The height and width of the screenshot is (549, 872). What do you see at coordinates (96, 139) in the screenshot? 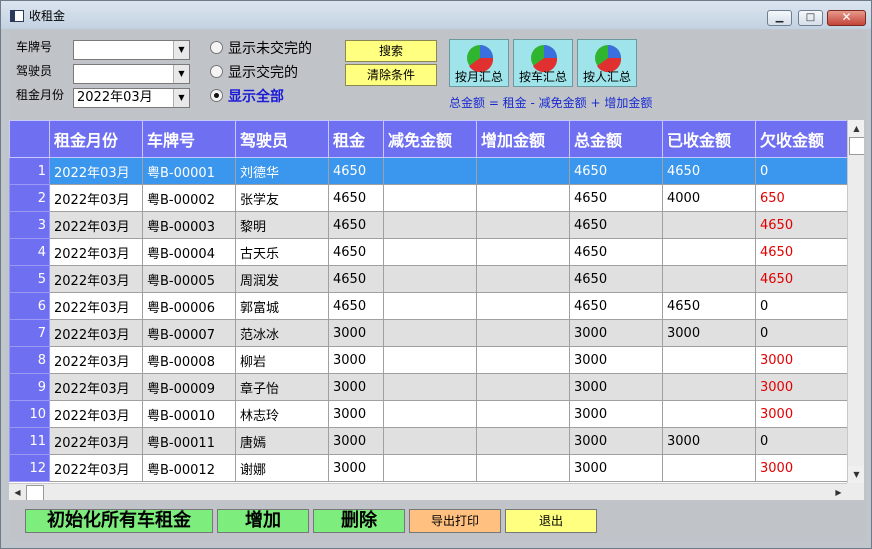
I see `column-header: 租金月份` at bounding box center [96, 139].